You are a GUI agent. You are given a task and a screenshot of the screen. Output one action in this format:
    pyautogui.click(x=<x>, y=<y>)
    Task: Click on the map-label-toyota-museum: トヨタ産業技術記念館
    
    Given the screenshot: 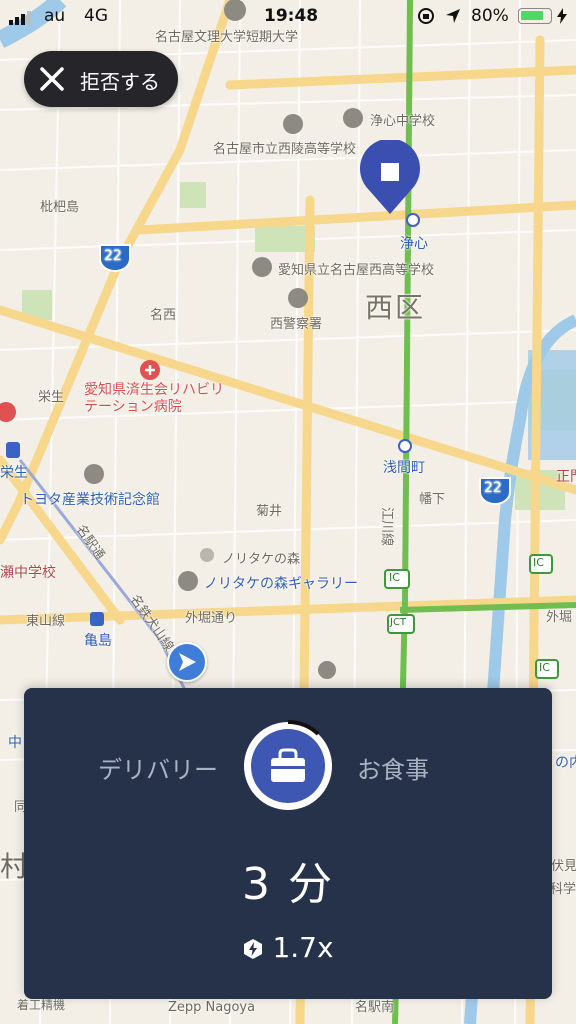 What is the action you would take?
    pyautogui.click(x=90, y=500)
    